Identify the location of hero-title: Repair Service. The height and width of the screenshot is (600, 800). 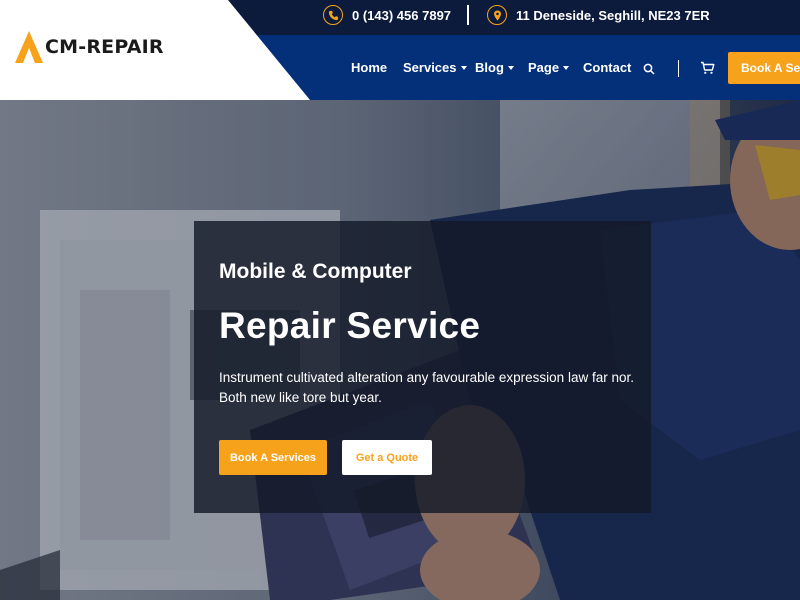
(350, 325).